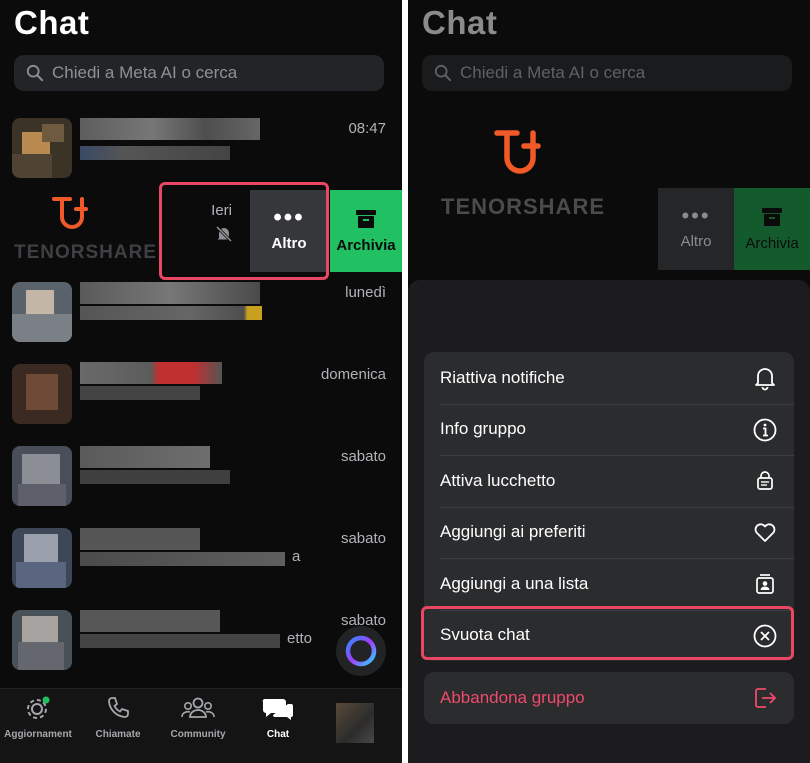  I want to click on menu-label: Aggiungi a una lista, so click(514, 583).